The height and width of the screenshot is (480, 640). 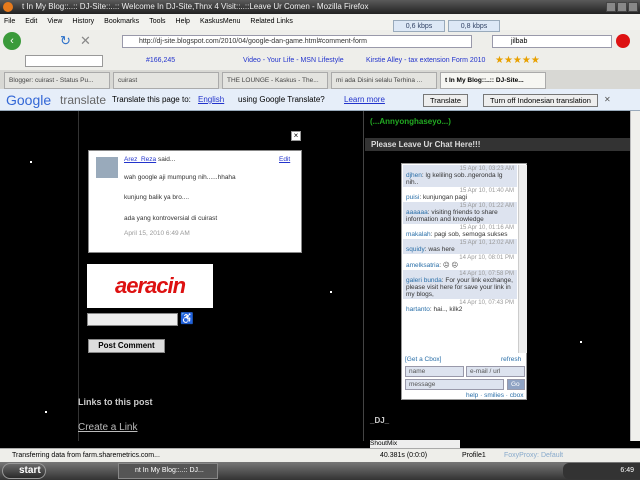 What do you see at coordinates (107, 427) in the screenshot?
I see `create-link: Create a Link` at bounding box center [107, 427].